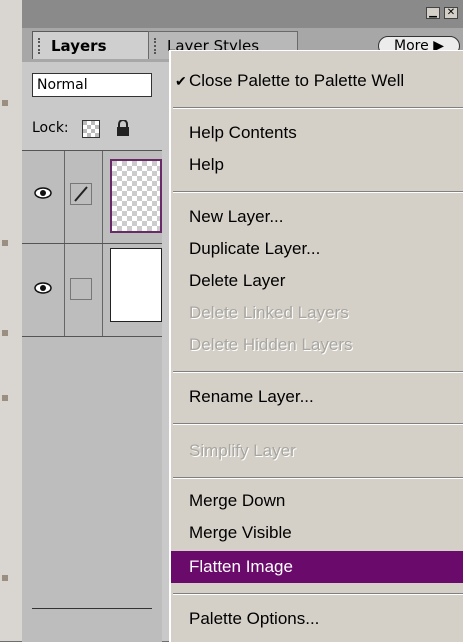  What do you see at coordinates (240, 532) in the screenshot?
I see `menu-item-label: Merge Visible` at bounding box center [240, 532].